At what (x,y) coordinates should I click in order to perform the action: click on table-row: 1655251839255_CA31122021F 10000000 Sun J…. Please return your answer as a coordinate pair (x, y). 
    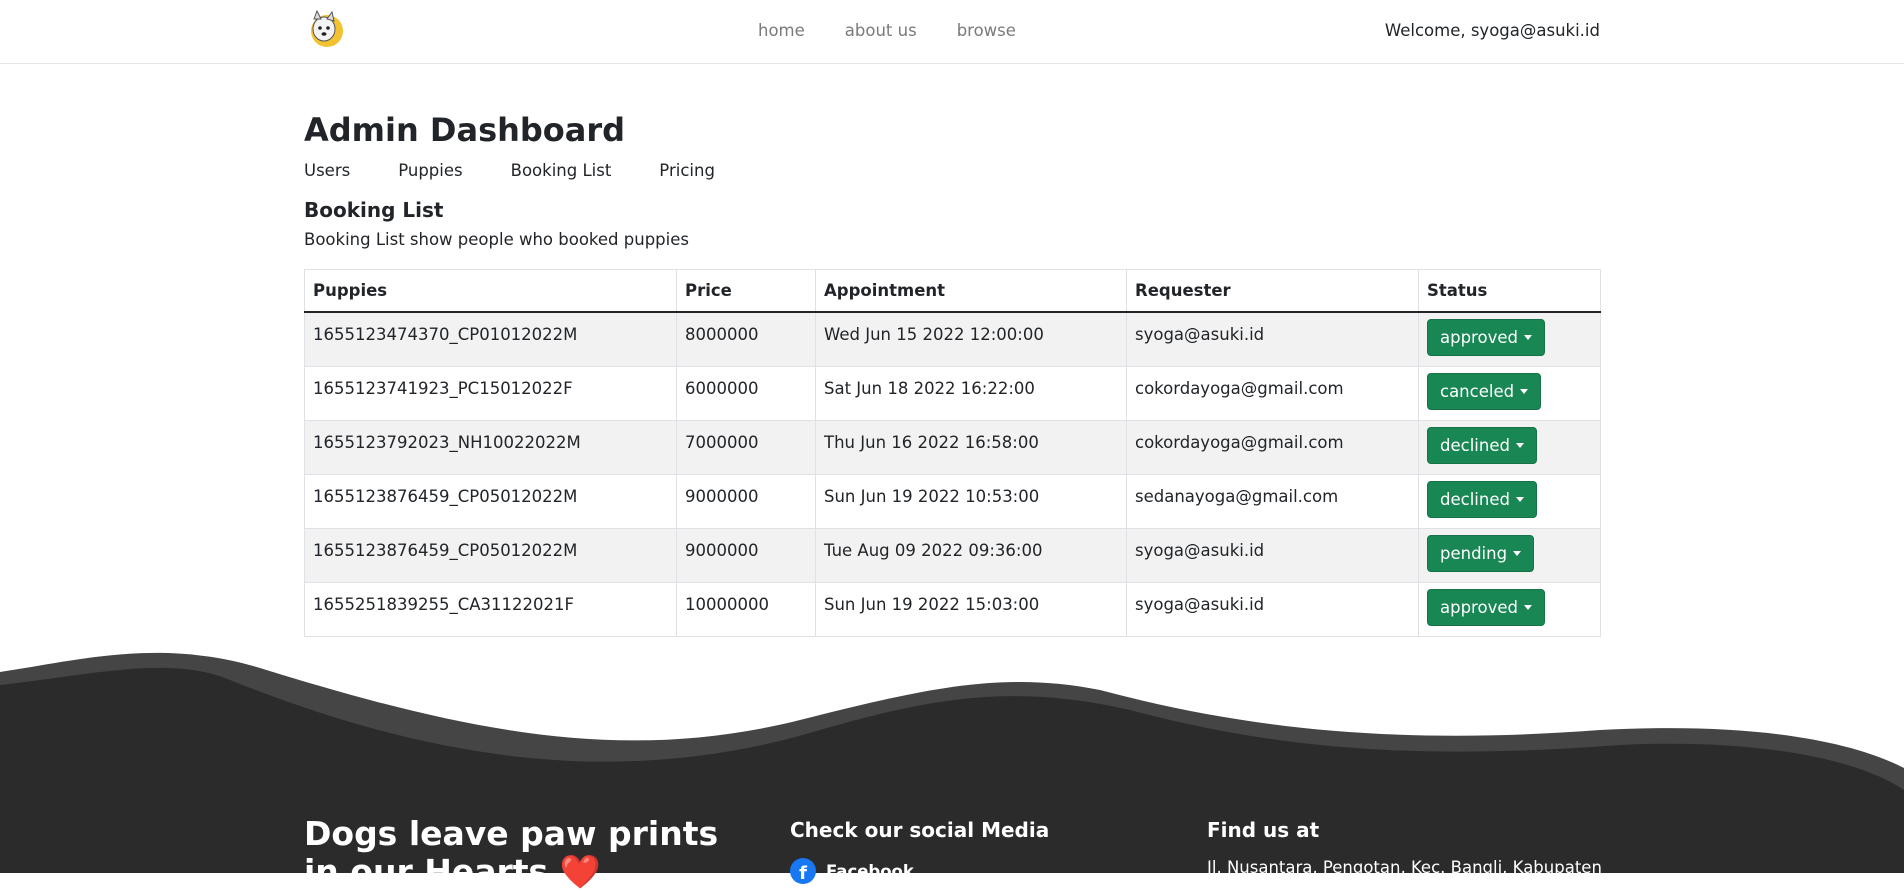
    Looking at the image, I should click on (952, 609).